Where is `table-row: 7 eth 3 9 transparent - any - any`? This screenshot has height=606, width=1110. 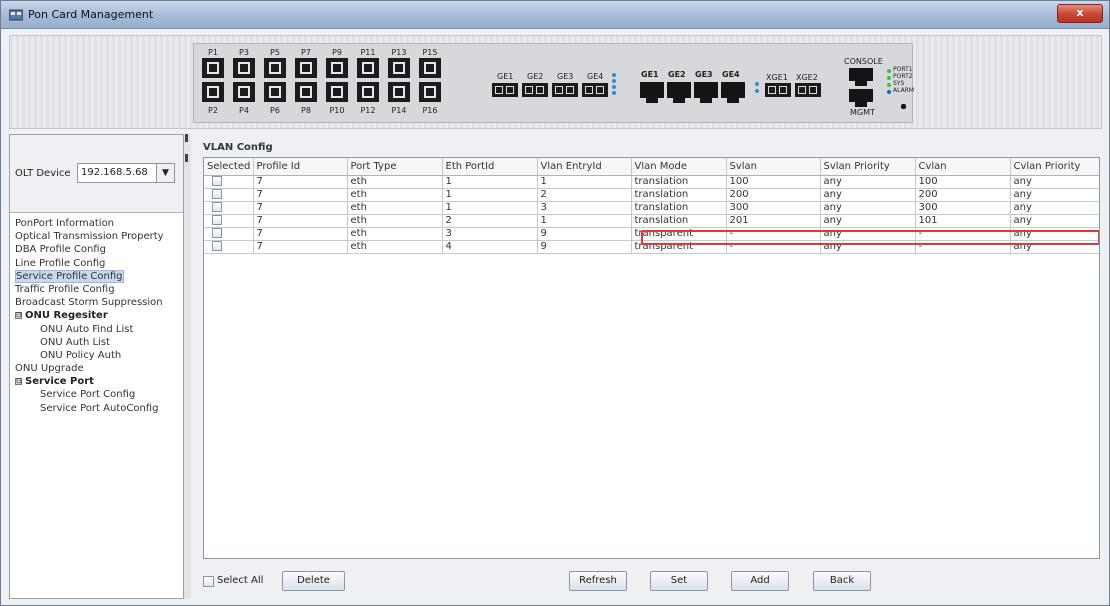 table-row: 7 eth 3 9 transparent - any - any is located at coordinates (651, 234).